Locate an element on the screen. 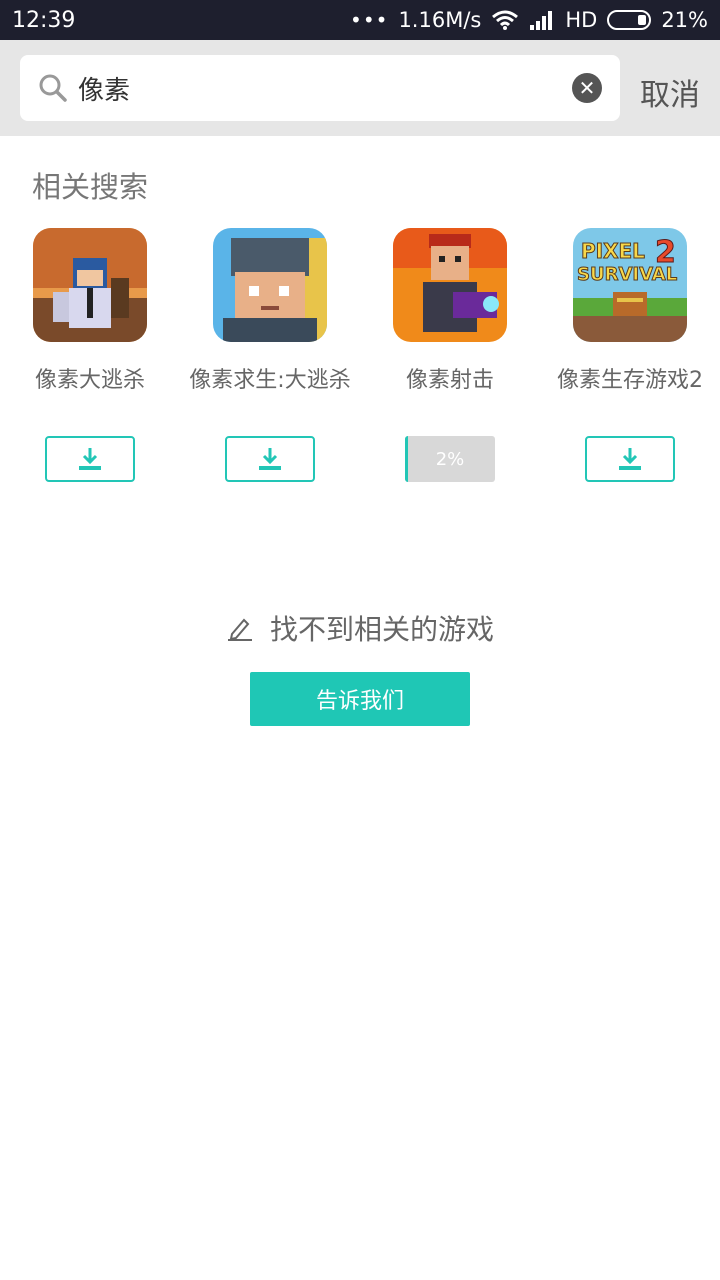  cancel-button: 取消 is located at coordinates (670, 92).